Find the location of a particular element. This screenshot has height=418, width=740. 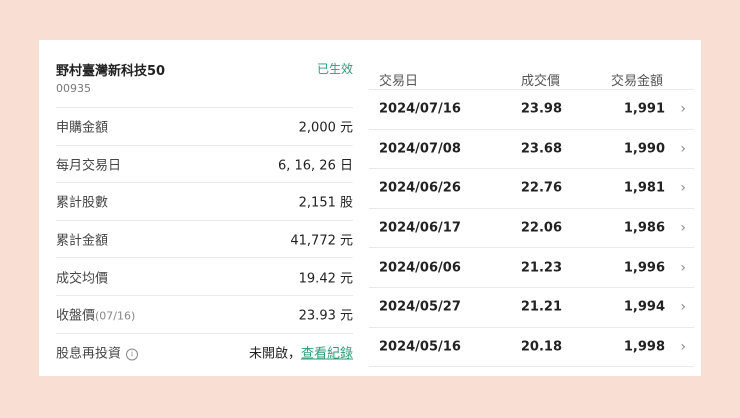

table-row: 2024/07/08 23.68 1,990 › is located at coordinates (531, 150).